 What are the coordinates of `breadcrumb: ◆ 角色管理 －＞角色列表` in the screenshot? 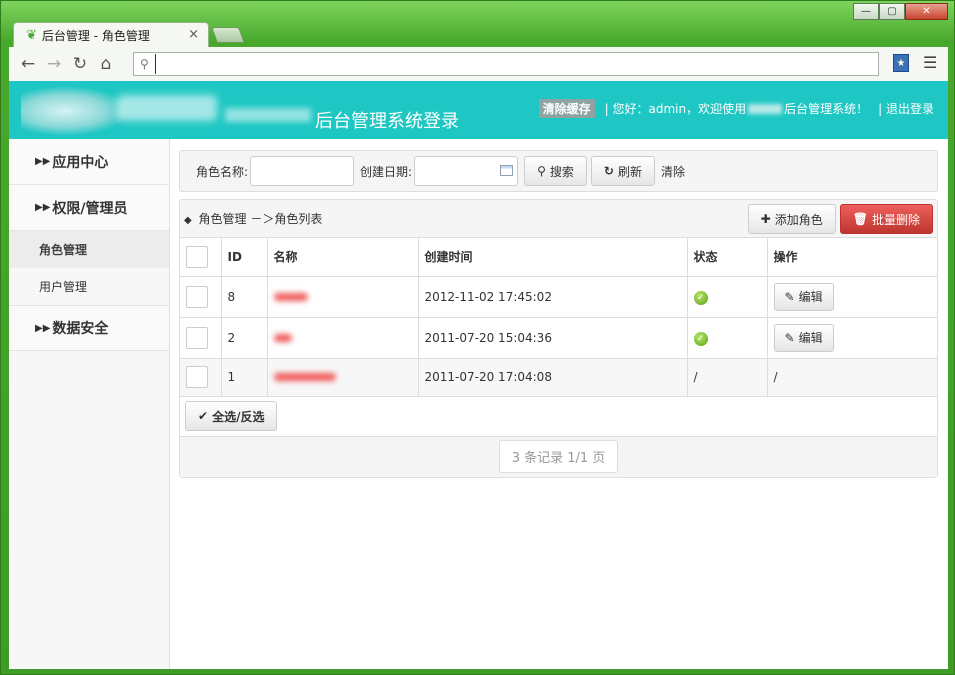 It's located at (253, 218).